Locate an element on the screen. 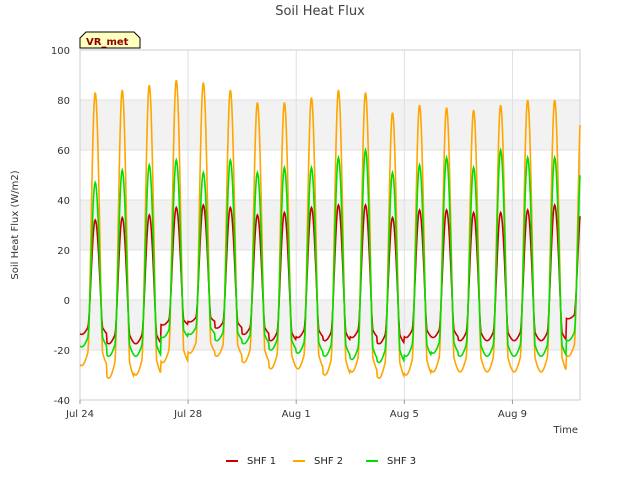  y-tick-label: -40 is located at coordinates (62, 401).